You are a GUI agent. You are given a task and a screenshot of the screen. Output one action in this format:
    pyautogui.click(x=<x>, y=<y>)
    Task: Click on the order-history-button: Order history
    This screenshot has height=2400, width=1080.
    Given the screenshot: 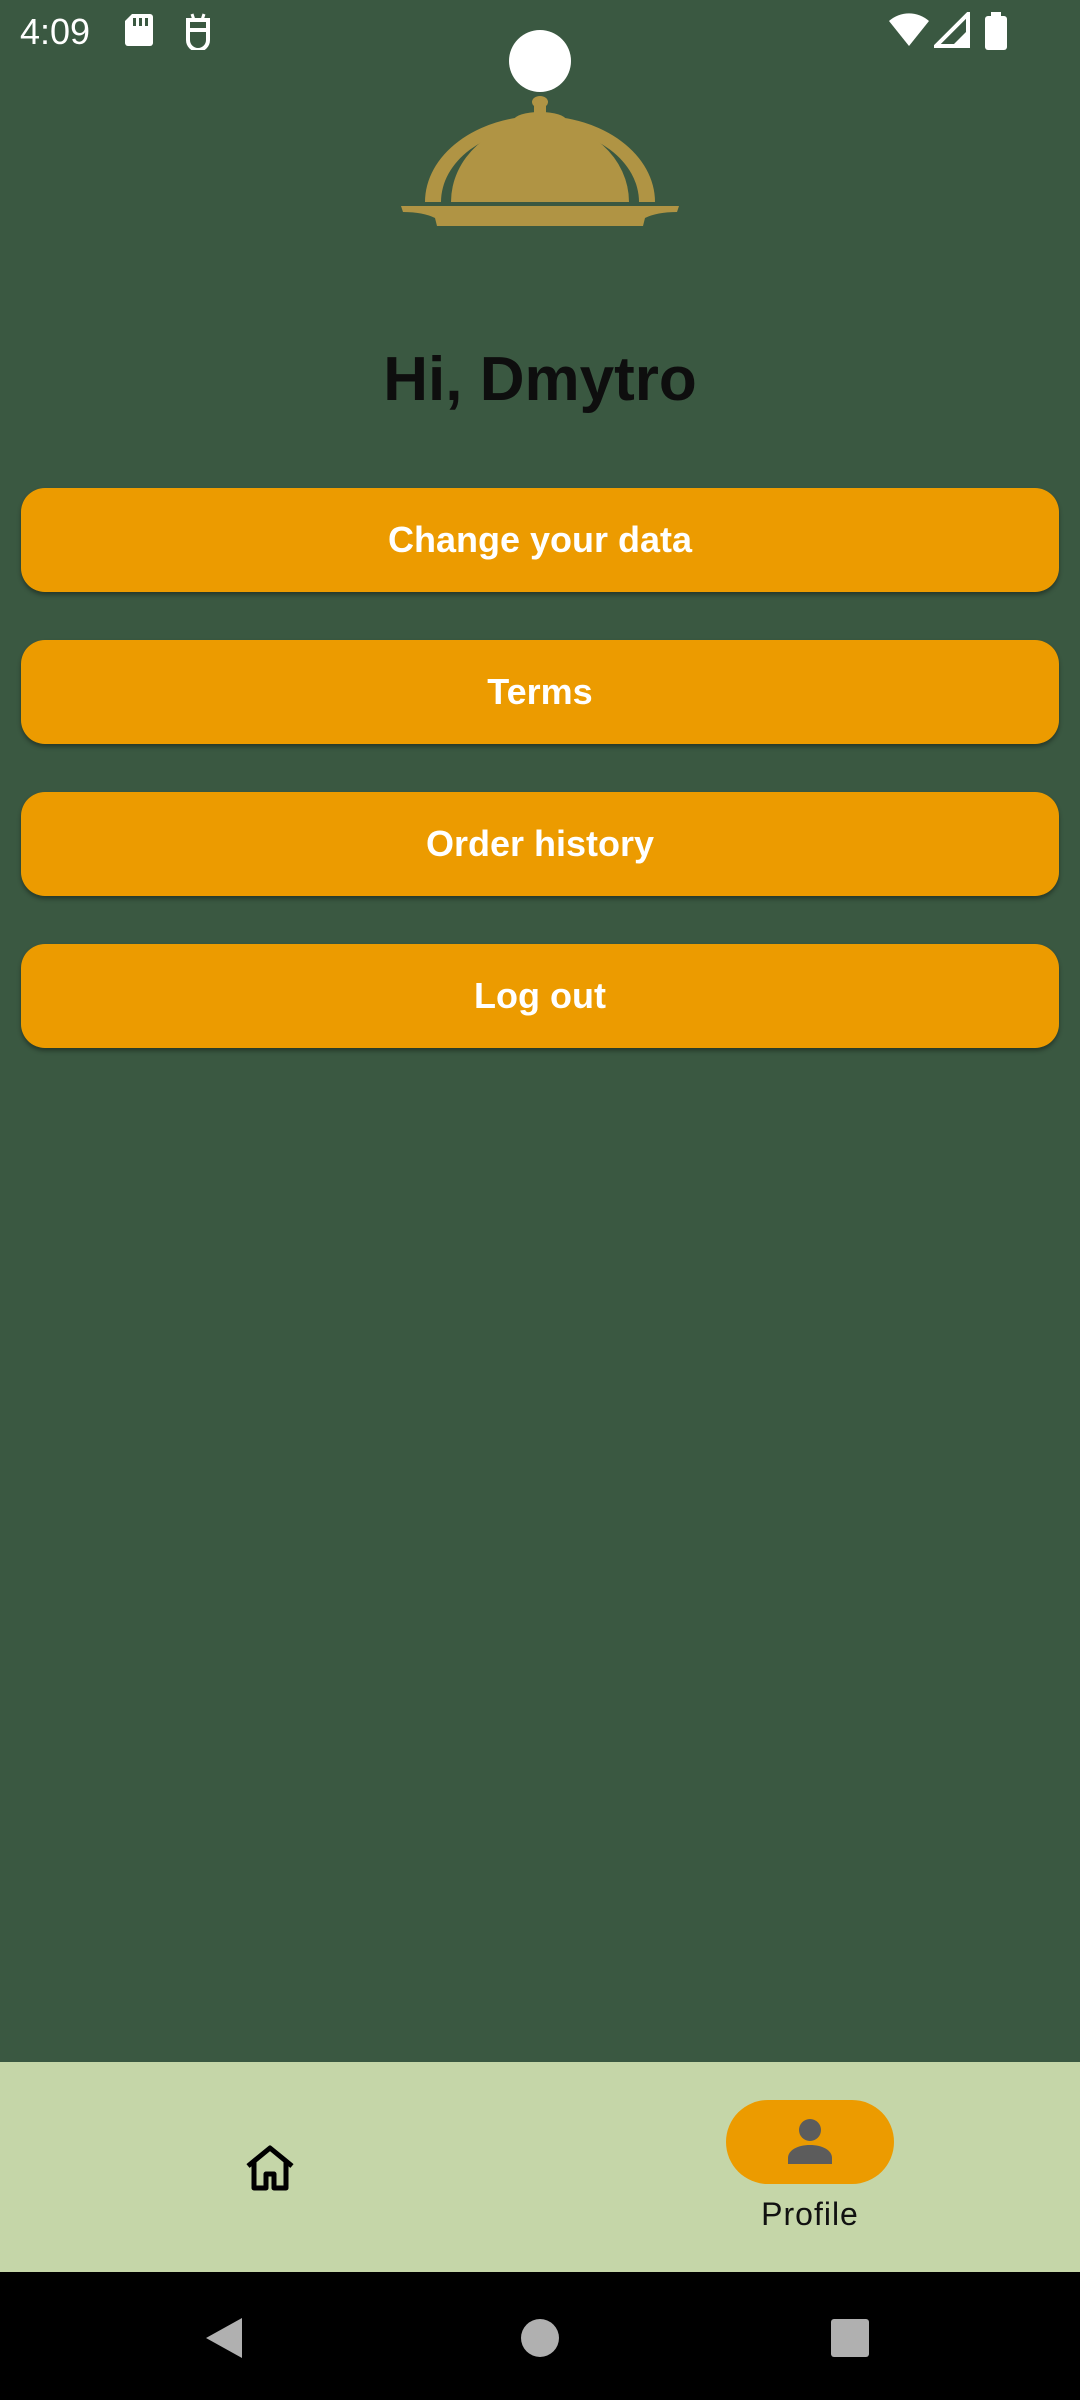 What is the action you would take?
    pyautogui.click(x=540, y=844)
    